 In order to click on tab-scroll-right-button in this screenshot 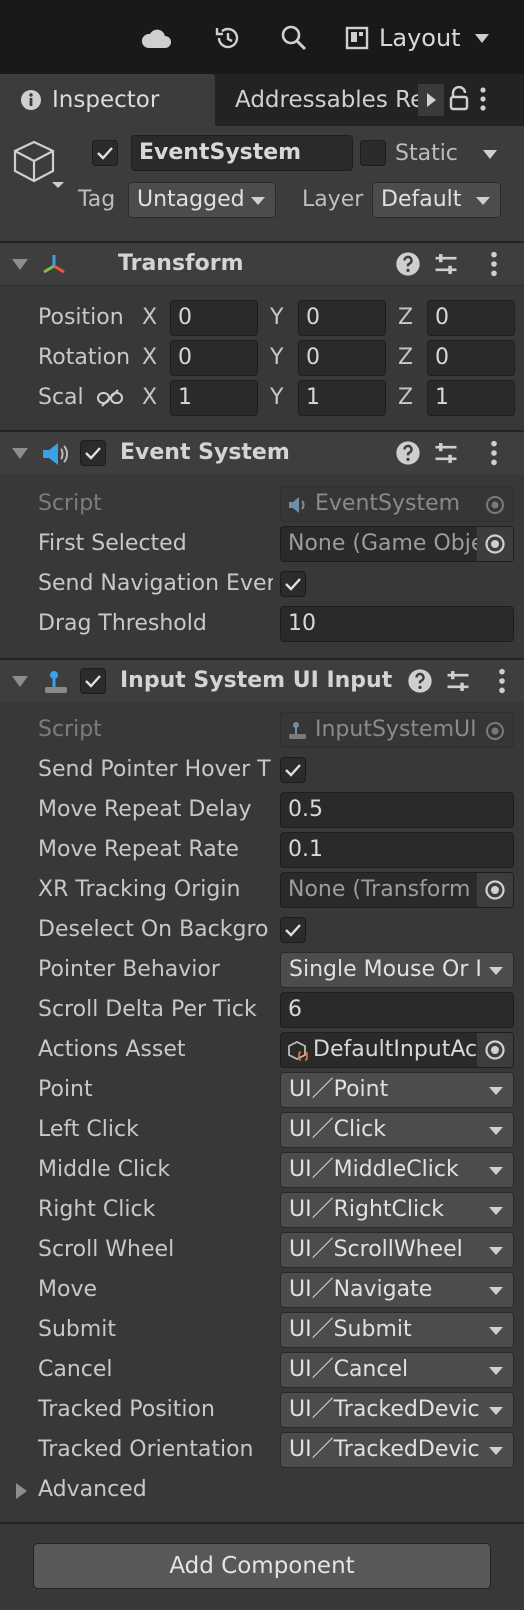, I will do `click(431, 100)`.